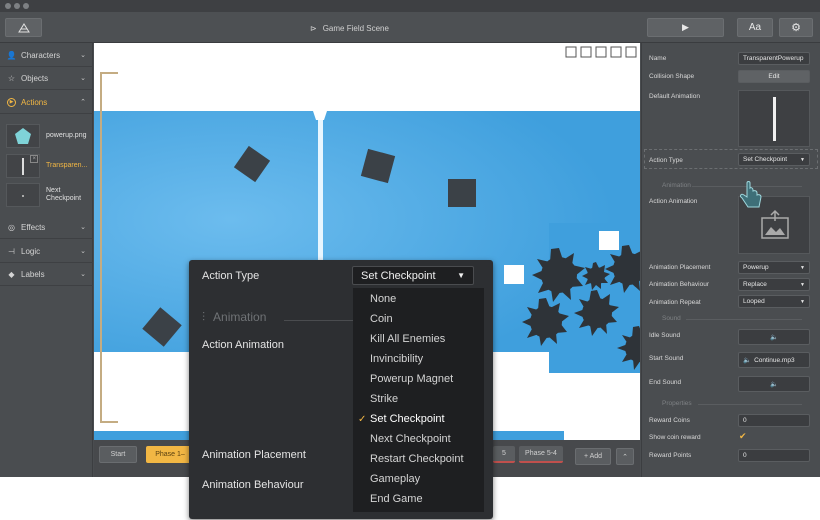 The image size is (820, 520). Describe the element at coordinates (658, 58) in the screenshot. I see `name-label: Name` at that location.